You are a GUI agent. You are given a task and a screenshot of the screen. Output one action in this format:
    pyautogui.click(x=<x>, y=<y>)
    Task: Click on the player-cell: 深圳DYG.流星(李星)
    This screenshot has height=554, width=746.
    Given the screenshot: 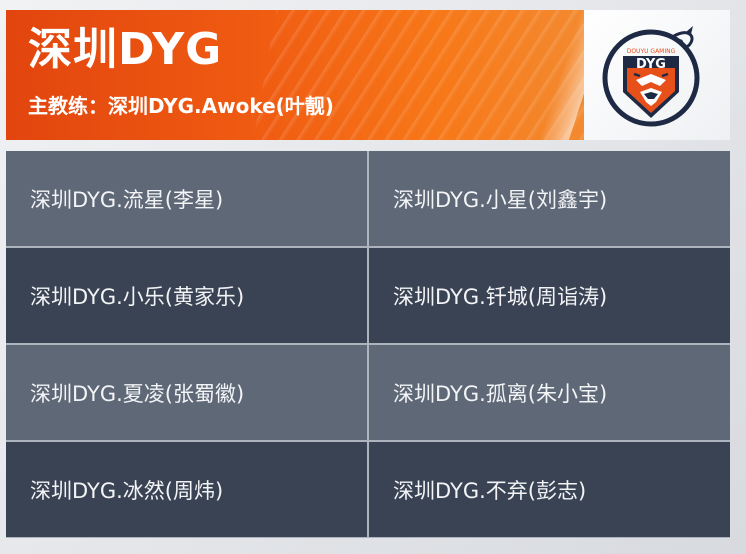 What is the action you would take?
    pyautogui.click(x=186, y=198)
    